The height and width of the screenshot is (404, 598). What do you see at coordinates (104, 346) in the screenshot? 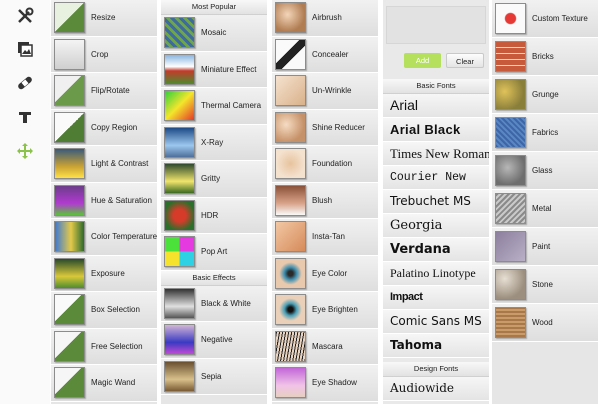
I see `tool-free-selection: Free Selection` at bounding box center [104, 346].